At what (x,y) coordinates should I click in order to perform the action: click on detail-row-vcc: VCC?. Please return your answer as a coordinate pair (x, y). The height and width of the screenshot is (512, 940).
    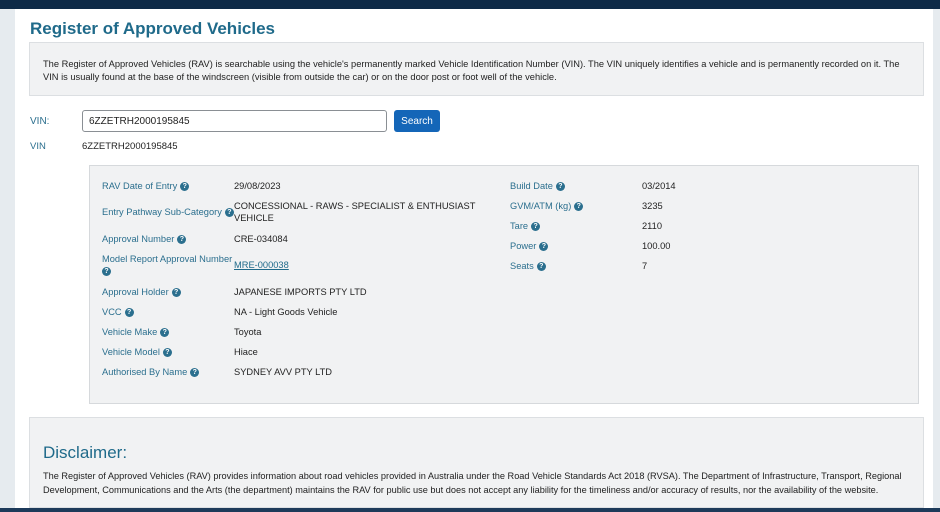
    Looking at the image, I should click on (118, 312).